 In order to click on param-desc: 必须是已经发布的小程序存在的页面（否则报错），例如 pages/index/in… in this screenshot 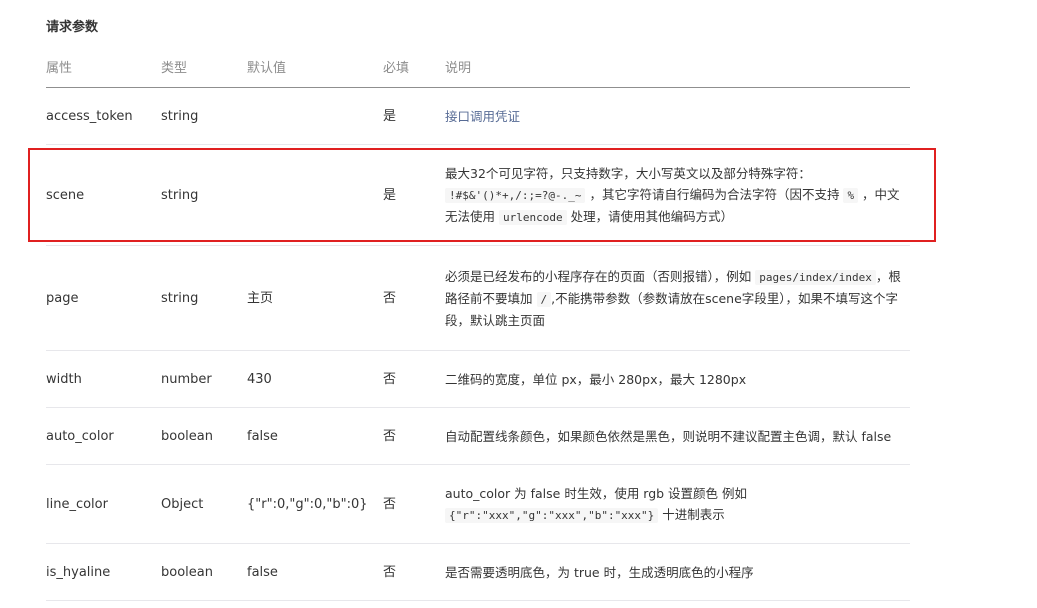, I will do `click(677, 298)`.